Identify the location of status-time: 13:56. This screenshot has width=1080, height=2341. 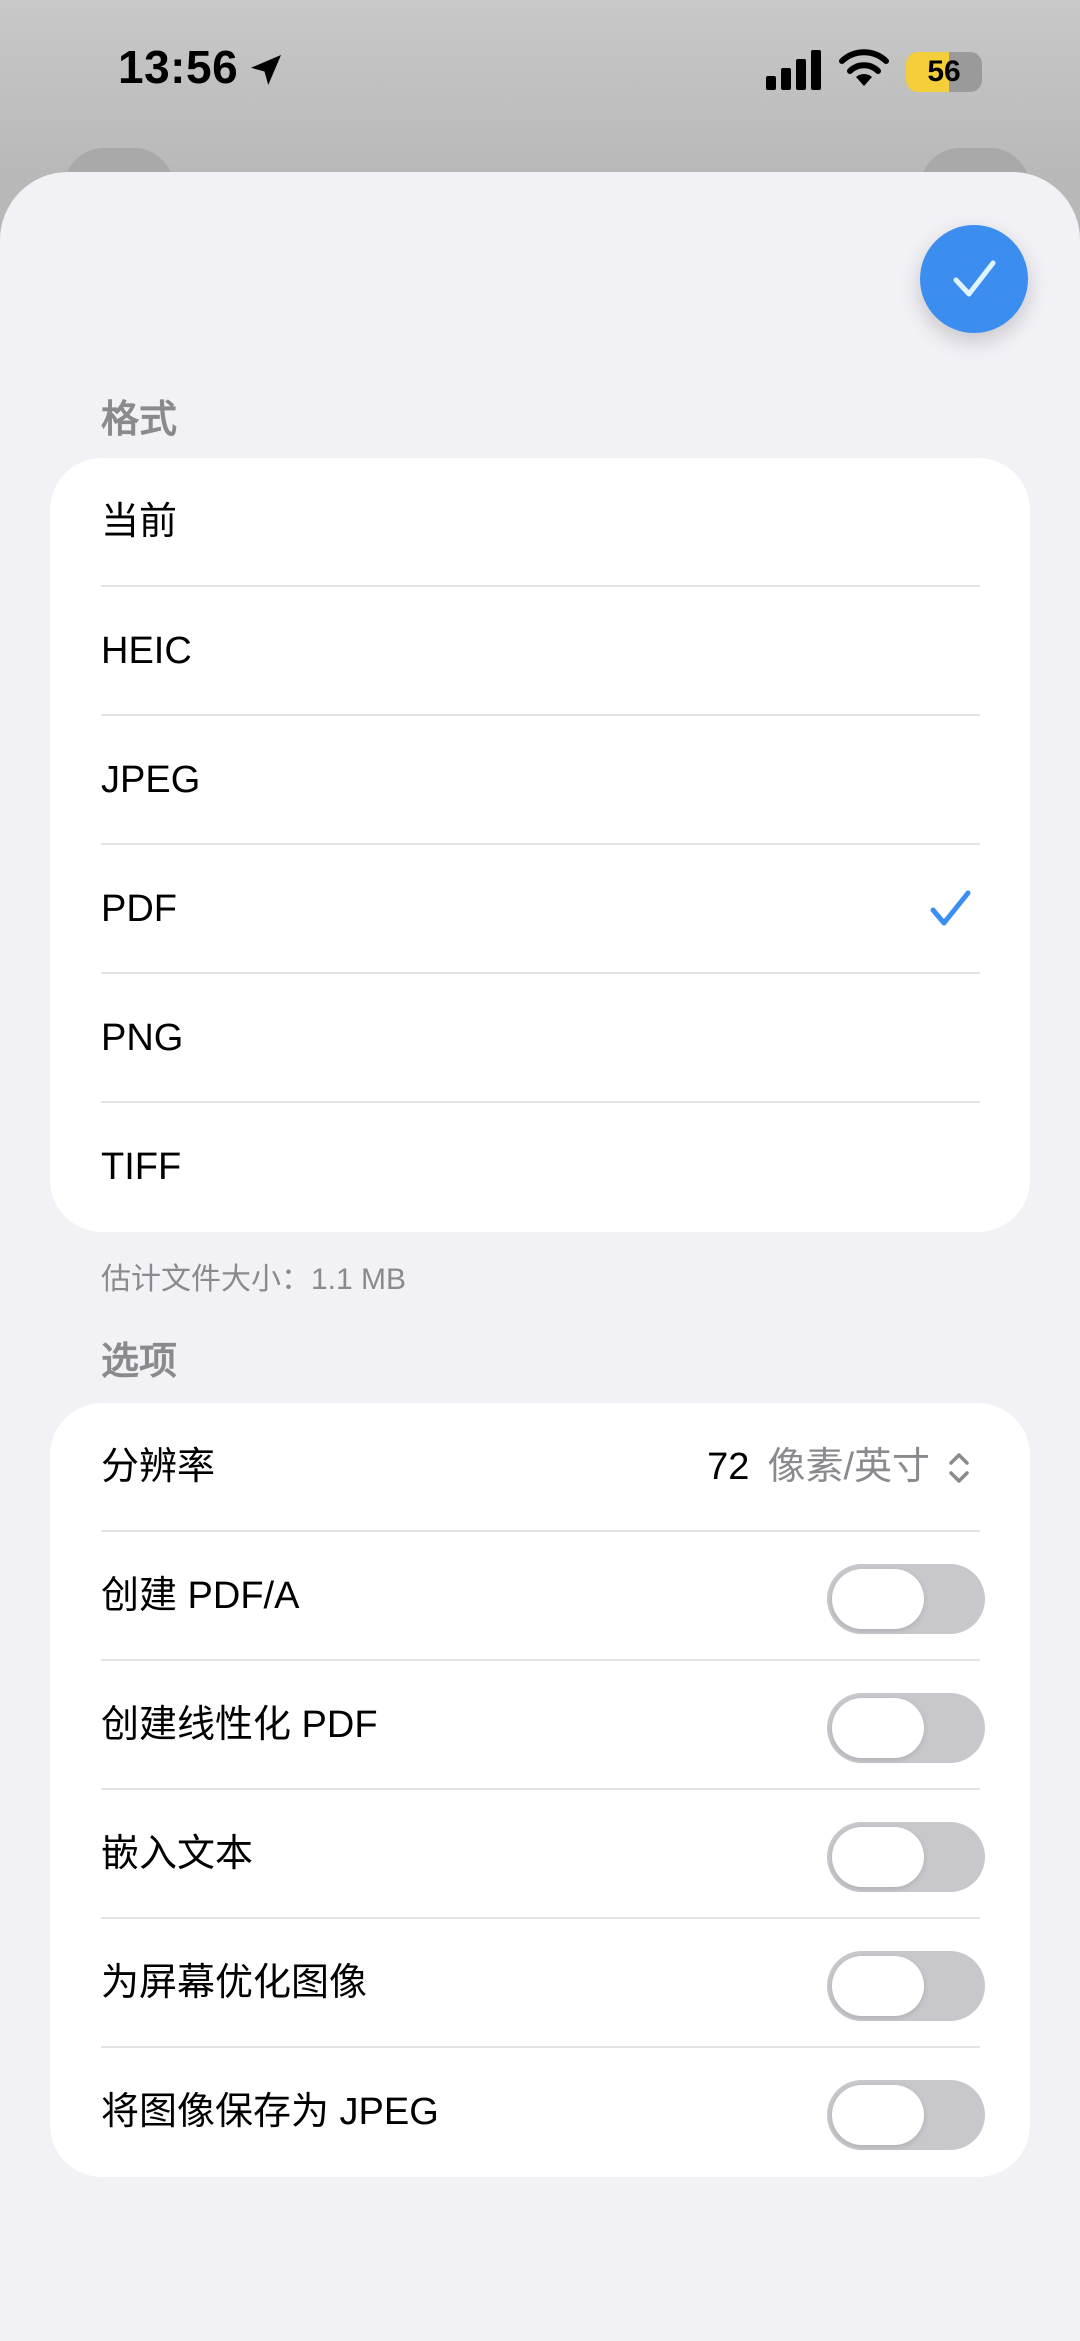
(178, 67).